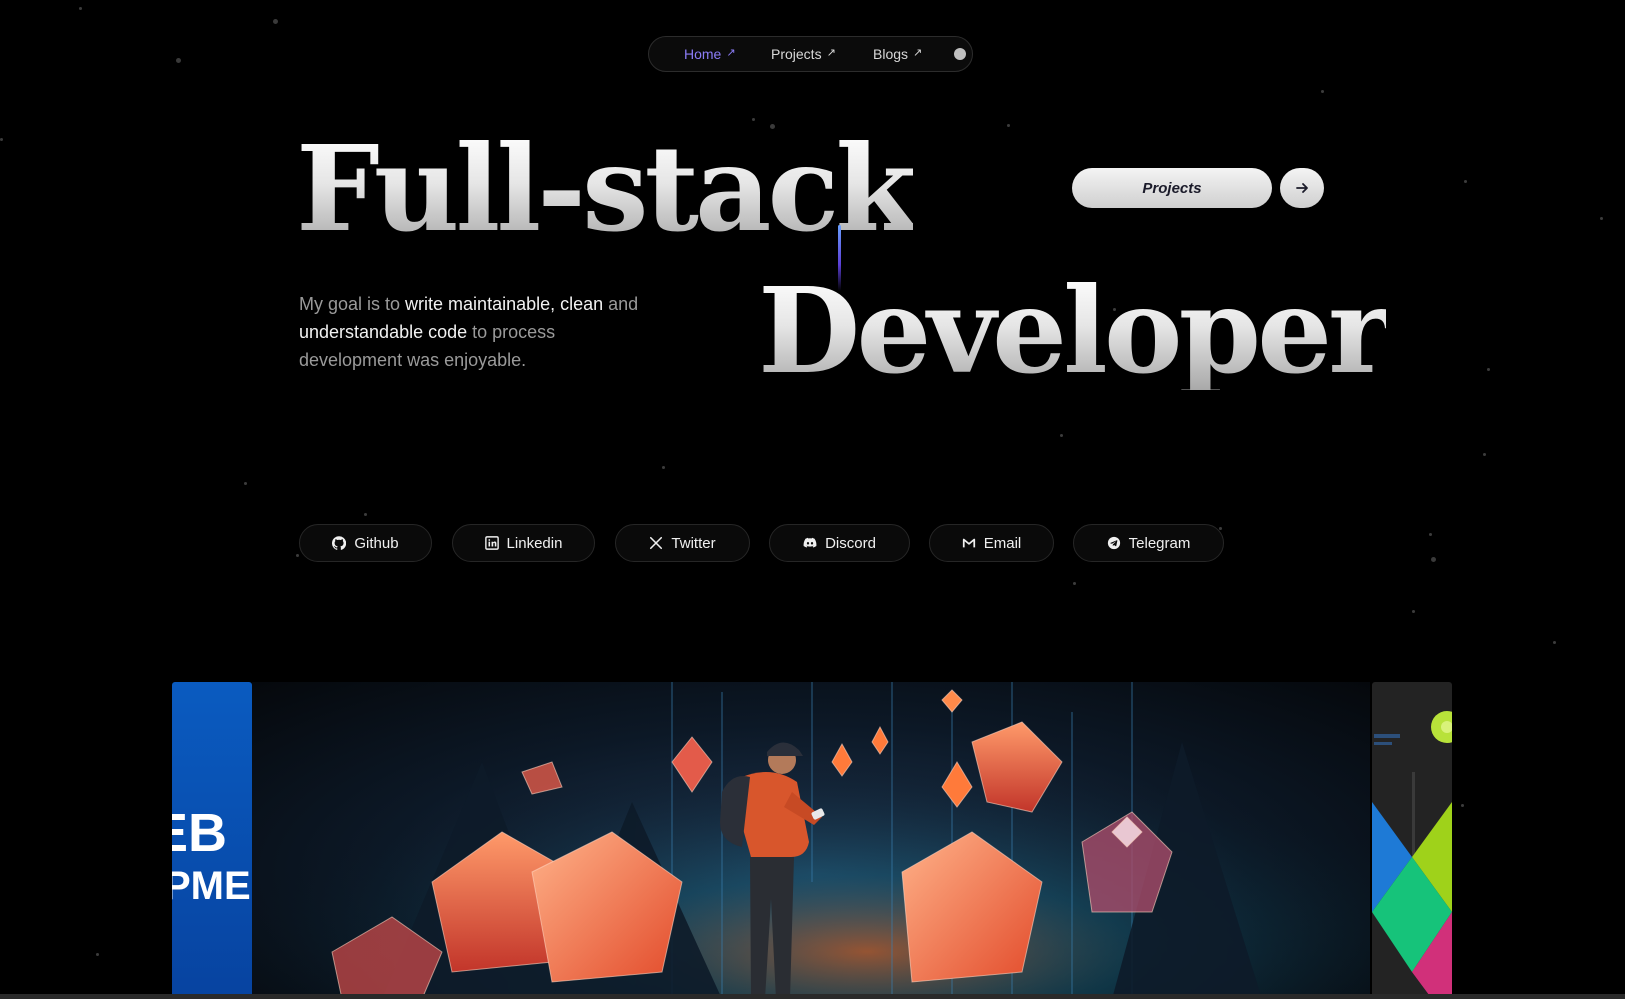 This screenshot has width=1625, height=999. What do you see at coordinates (1074, 330) in the screenshot?
I see `hero-title-line-2: Developer` at bounding box center [1074, 330].